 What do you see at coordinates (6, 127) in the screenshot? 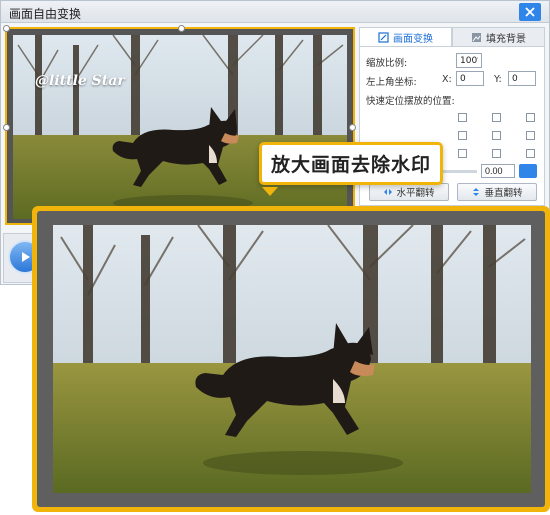
I see `resize-handle-ml` at bounding box center [6, 127].